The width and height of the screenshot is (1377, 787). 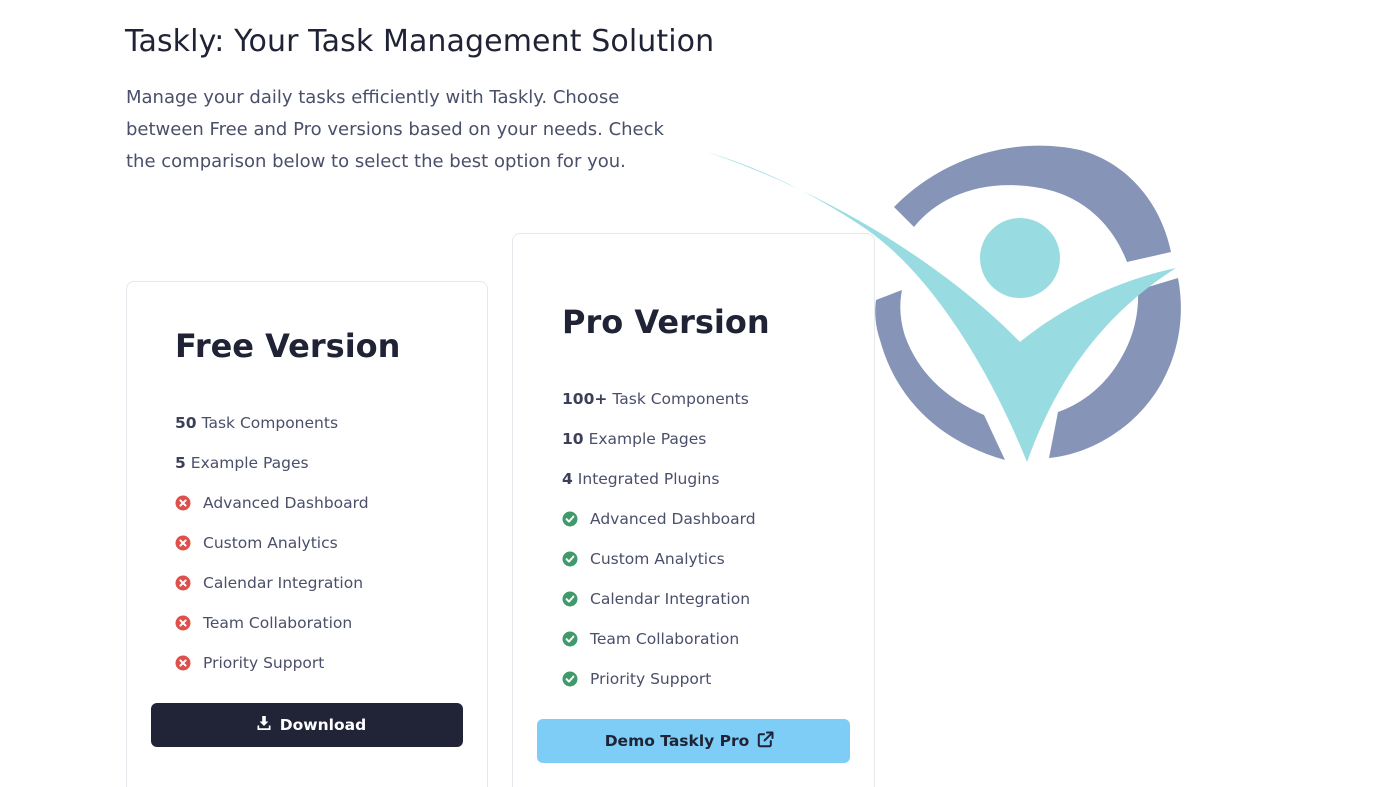 I want to click on download-button: Download, so click(x=307, y=725).